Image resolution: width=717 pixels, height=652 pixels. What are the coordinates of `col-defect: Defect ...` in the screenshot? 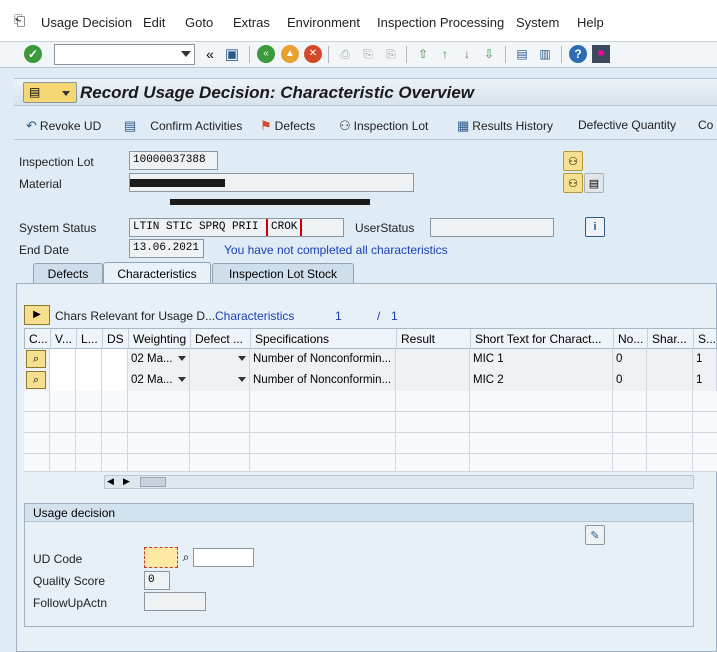 It's located at (221, 339).